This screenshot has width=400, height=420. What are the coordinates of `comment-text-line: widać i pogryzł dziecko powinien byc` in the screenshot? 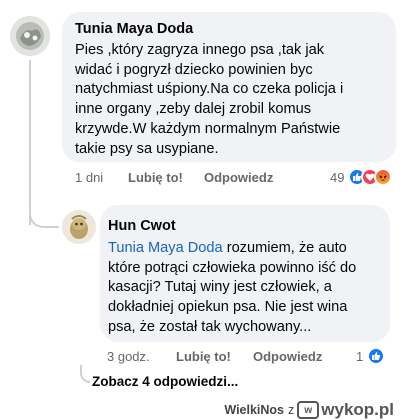 It's located at (194, 69).